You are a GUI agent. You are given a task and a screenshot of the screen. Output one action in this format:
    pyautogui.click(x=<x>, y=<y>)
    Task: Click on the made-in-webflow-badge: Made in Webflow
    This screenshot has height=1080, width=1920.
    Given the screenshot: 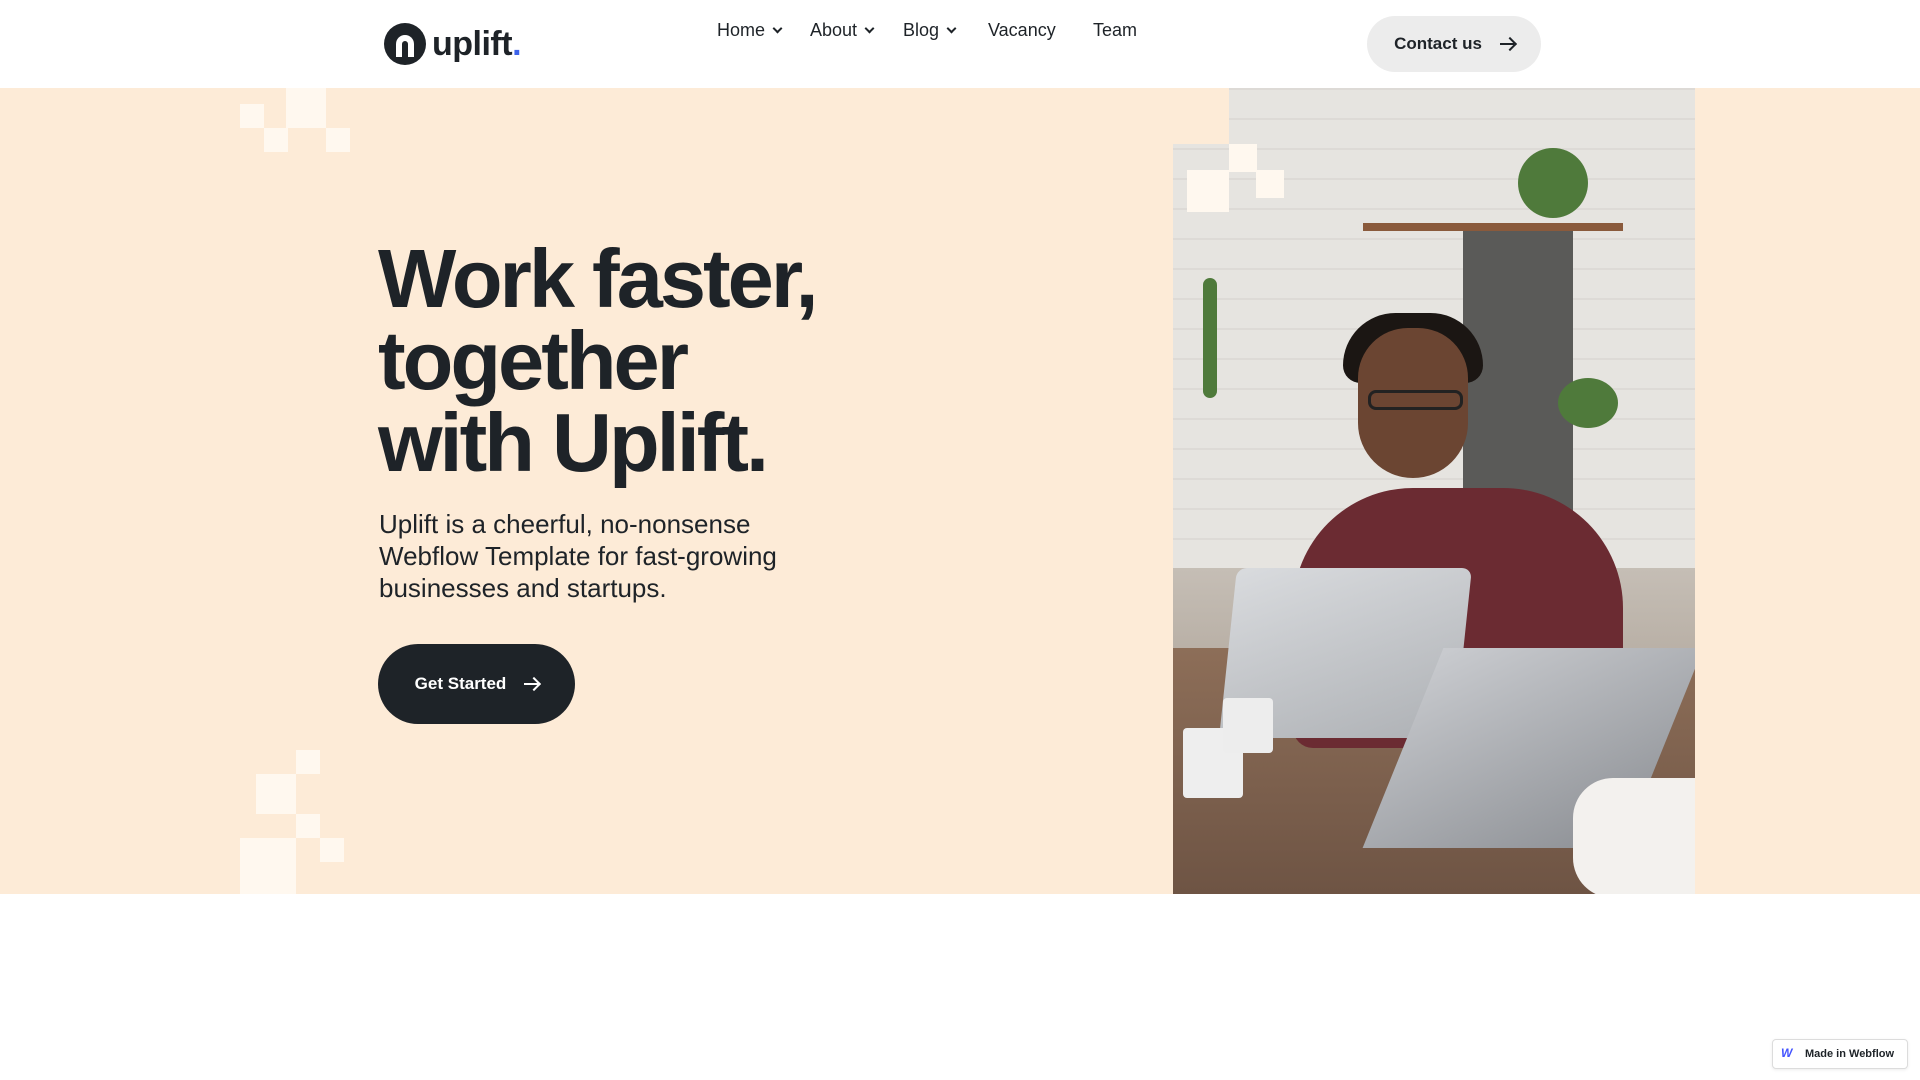 What is the action you would take?
    pyautogui.click(x=1840, y=1054)
    